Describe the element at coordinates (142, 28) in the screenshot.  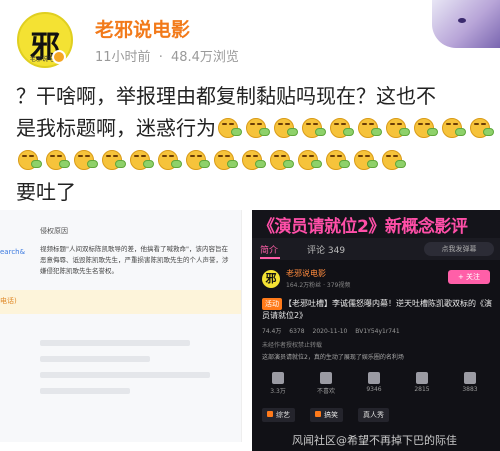
I see `author-name: 老邪说电影` at that location.